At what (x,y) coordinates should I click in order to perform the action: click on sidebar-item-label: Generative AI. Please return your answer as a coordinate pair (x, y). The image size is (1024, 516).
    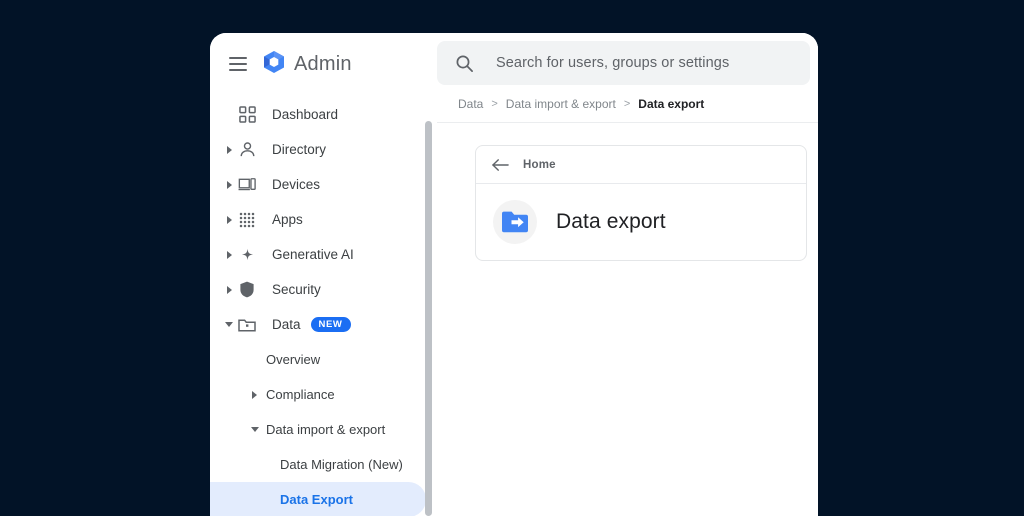
    Looking at the image, I should click on (313, 254).